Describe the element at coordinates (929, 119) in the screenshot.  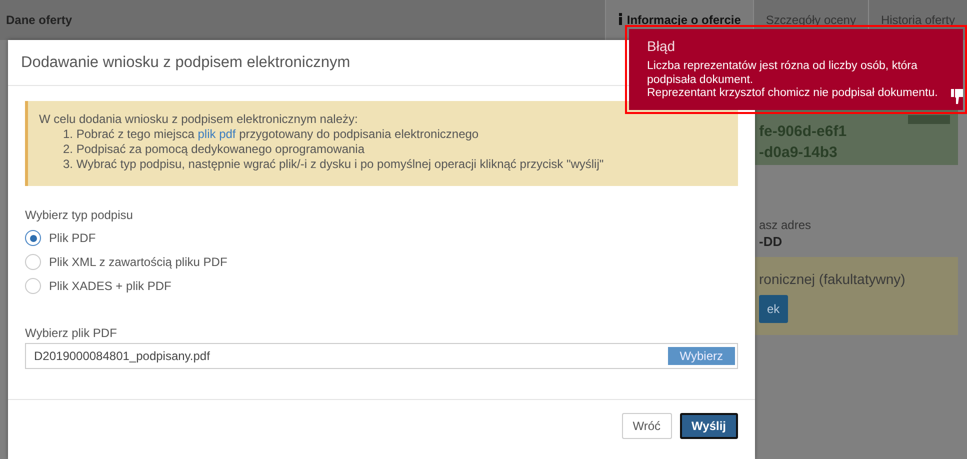
I see `status-badge` at that location.